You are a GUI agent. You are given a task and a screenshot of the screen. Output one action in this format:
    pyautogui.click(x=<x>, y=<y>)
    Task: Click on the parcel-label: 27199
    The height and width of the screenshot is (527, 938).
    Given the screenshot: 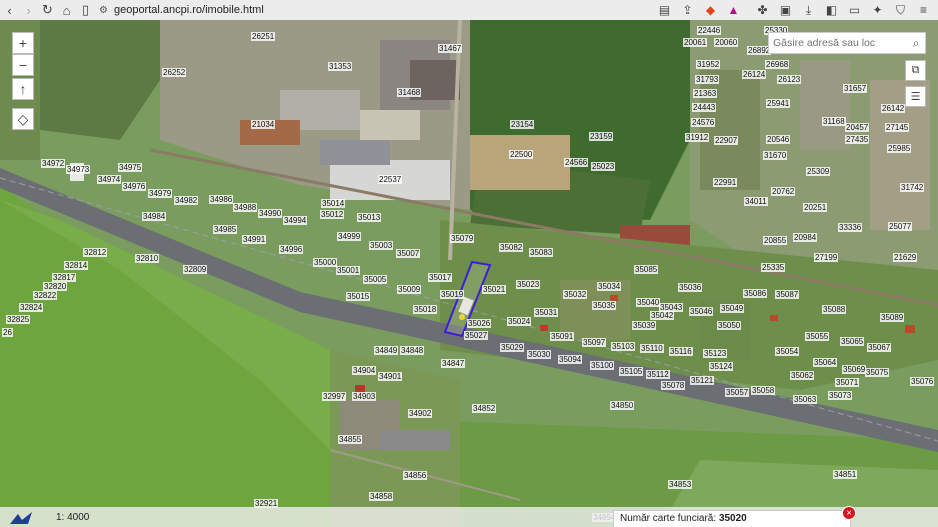 What is the action you would take?
    pyautogui.click(x=826, y=257)
    